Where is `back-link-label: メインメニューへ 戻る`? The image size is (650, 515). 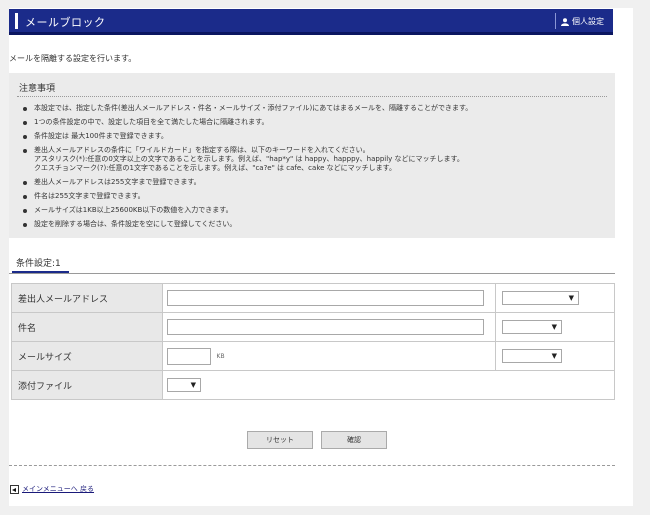 back-link-label: メインメニューへ 戻る is located at coordinates (58, 489).